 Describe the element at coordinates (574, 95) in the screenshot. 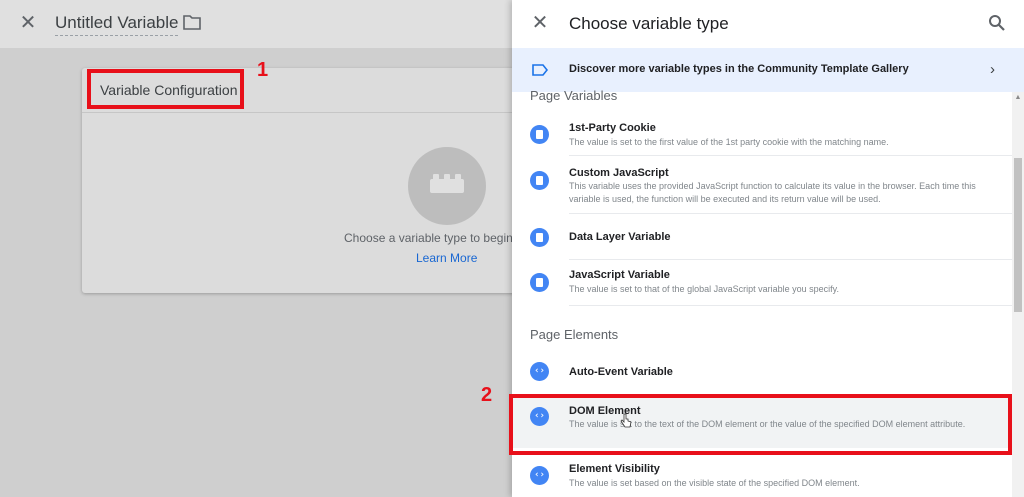

I see `section-title-page-variables: Page Variables` at that location.